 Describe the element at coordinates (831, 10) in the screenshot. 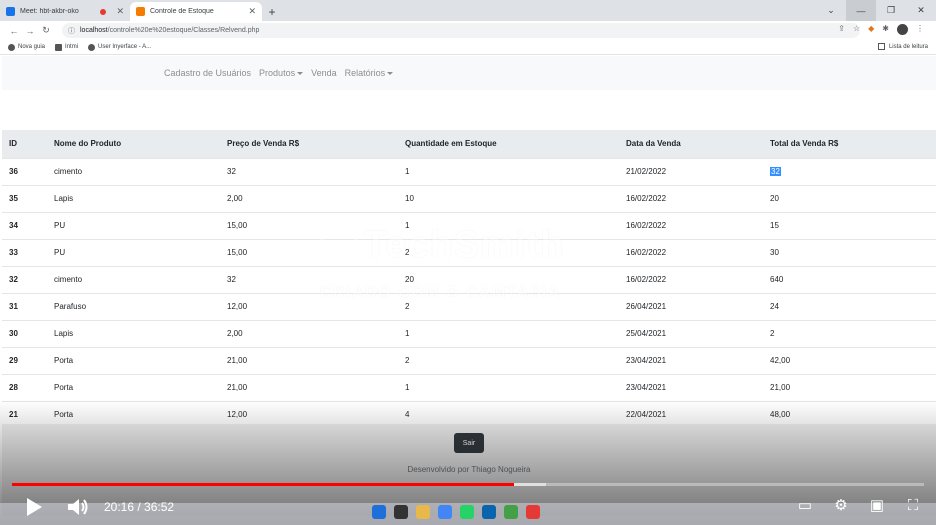

I see `tab-search-icon: ⌄` at that location.